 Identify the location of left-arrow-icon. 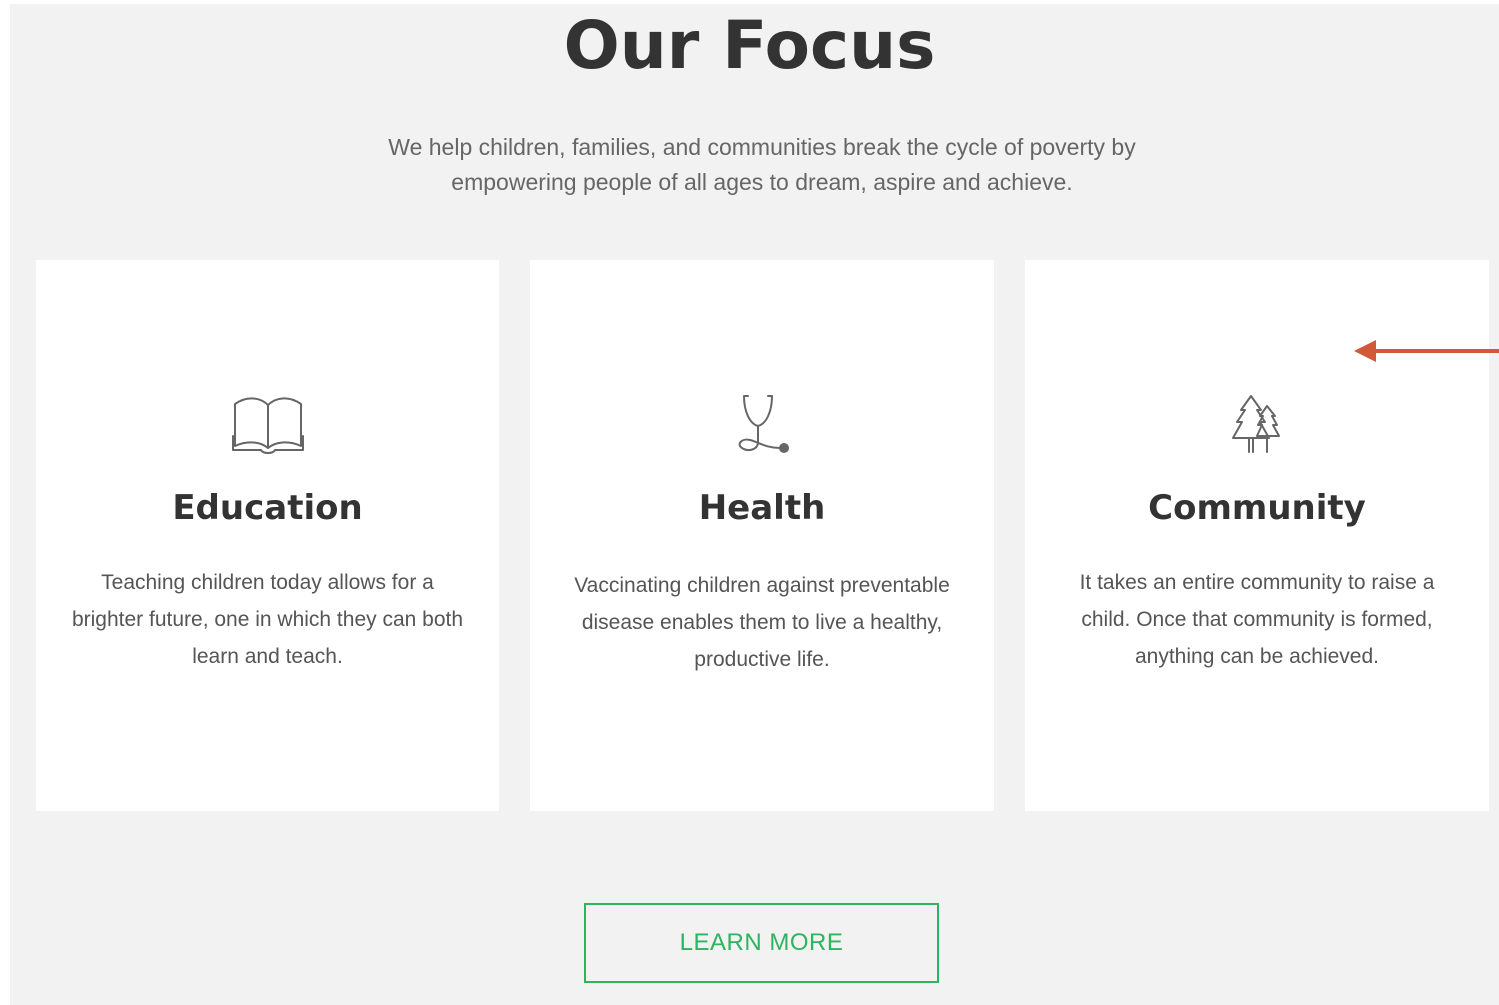
(1426, 351).